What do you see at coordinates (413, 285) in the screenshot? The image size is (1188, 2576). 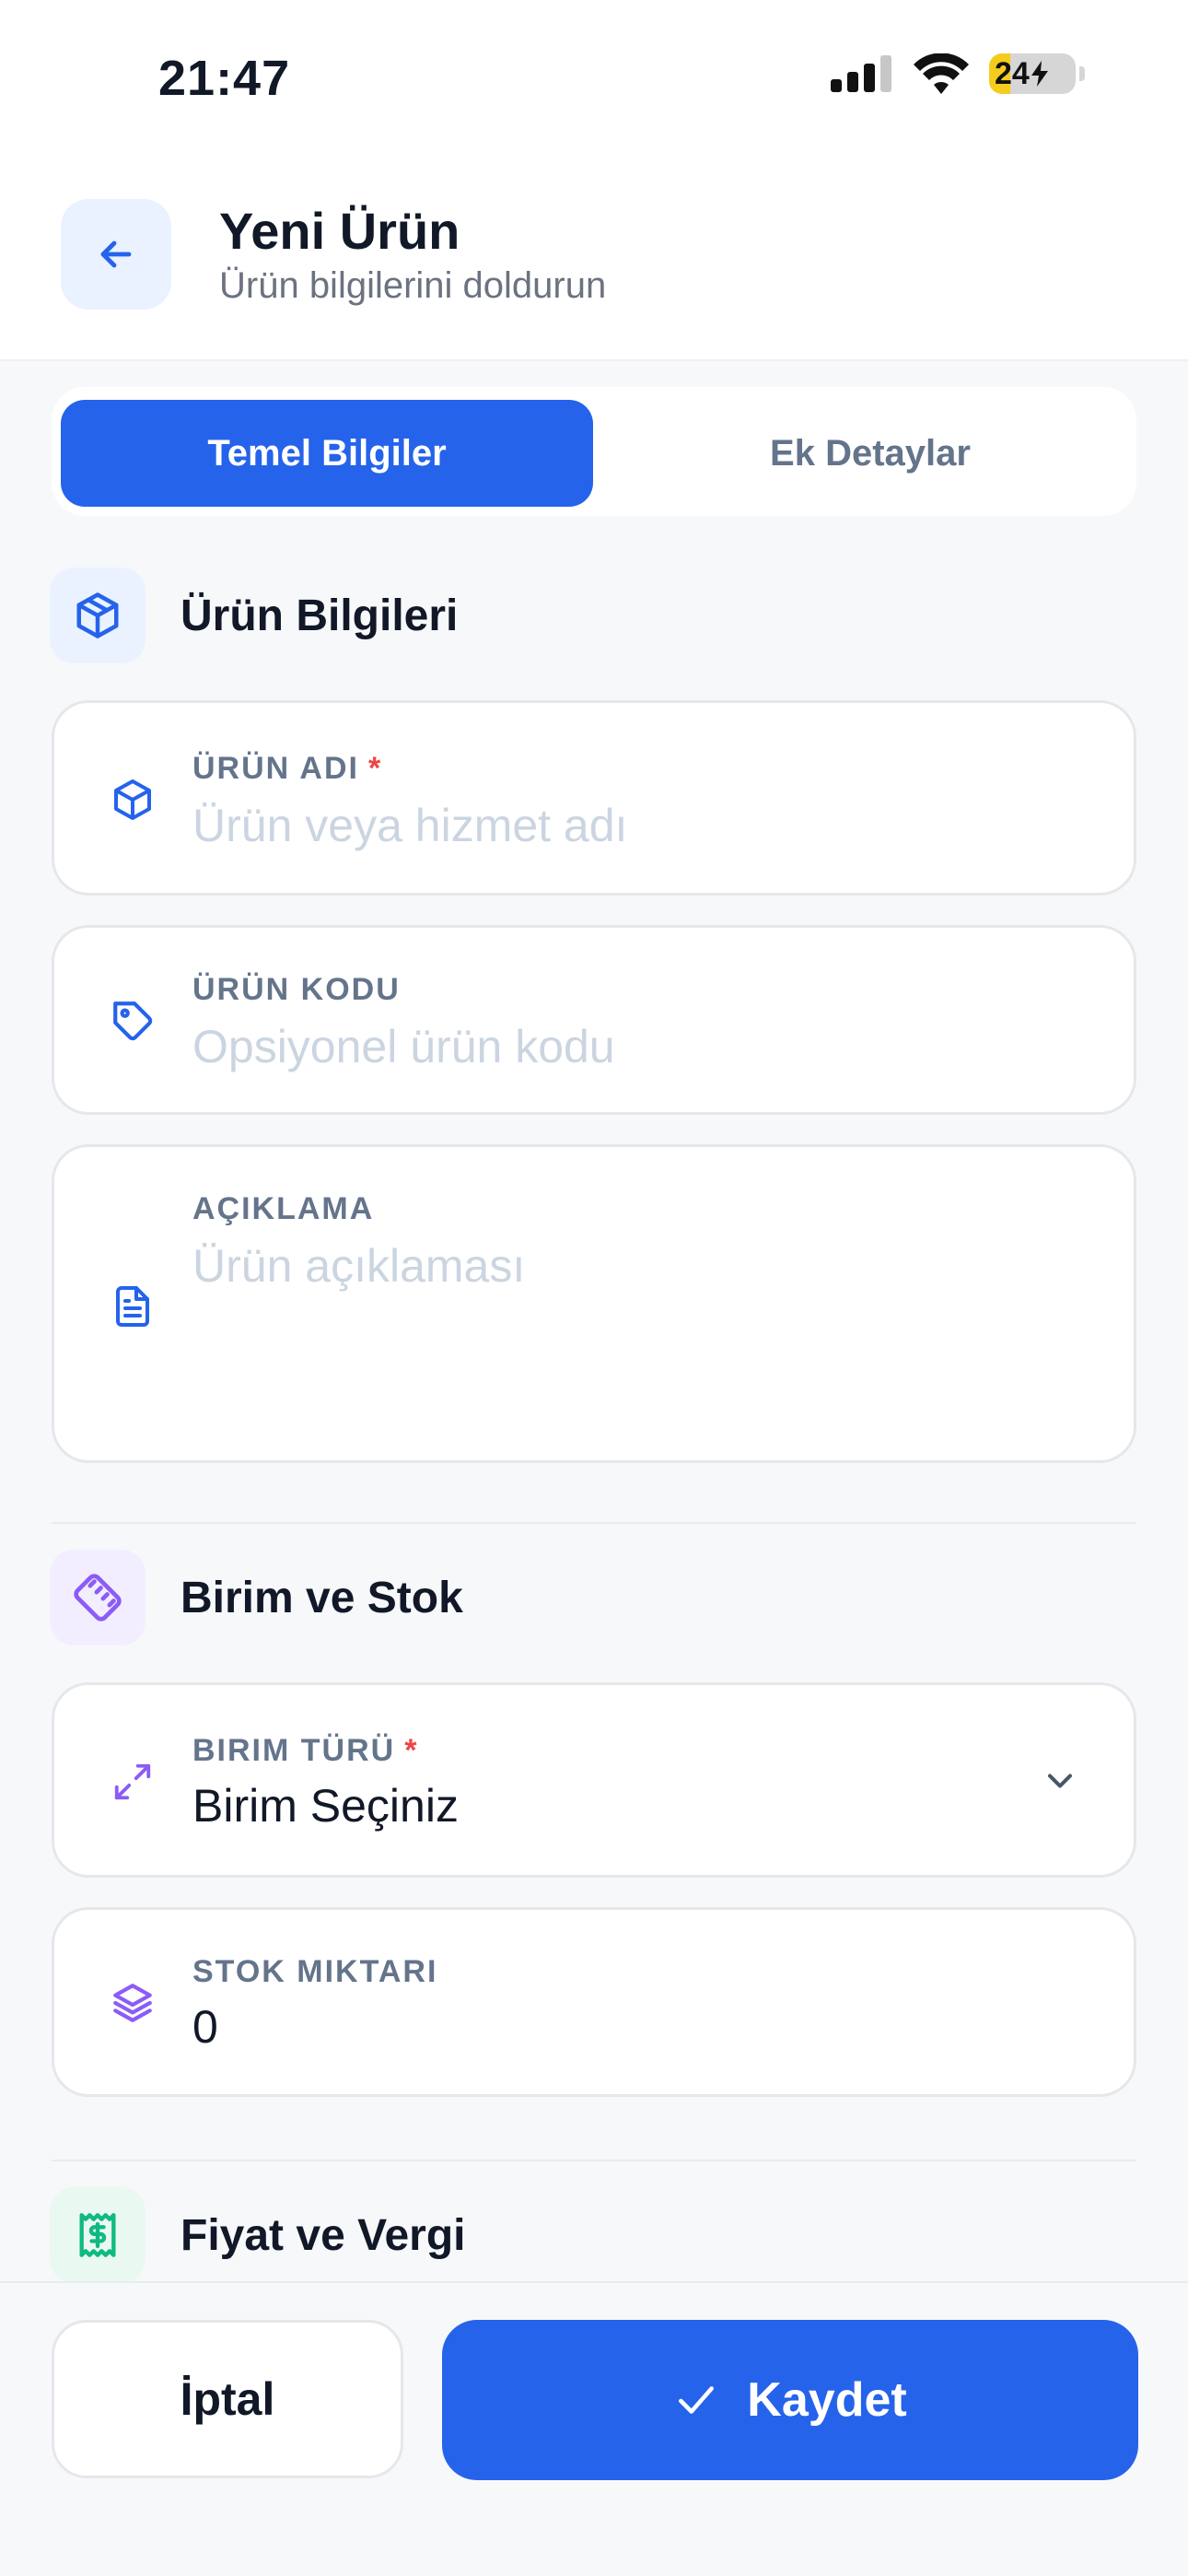 I see `page-subtitle: Ürün bilgilerini doldurun` at bounding box center [413, 285].